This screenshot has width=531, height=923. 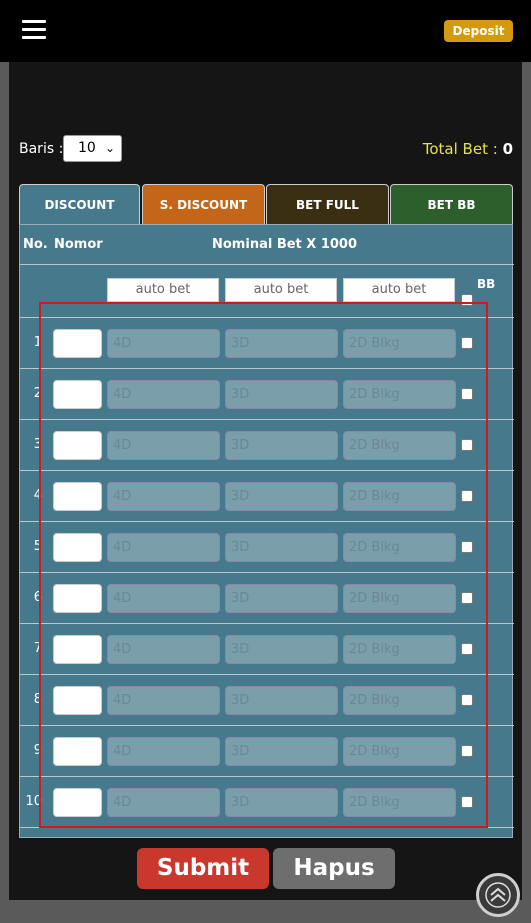 What do you see at coordinates (486, 284) in the screenshot?
I see `col-bb: BB` at bounding box center [486, 284].